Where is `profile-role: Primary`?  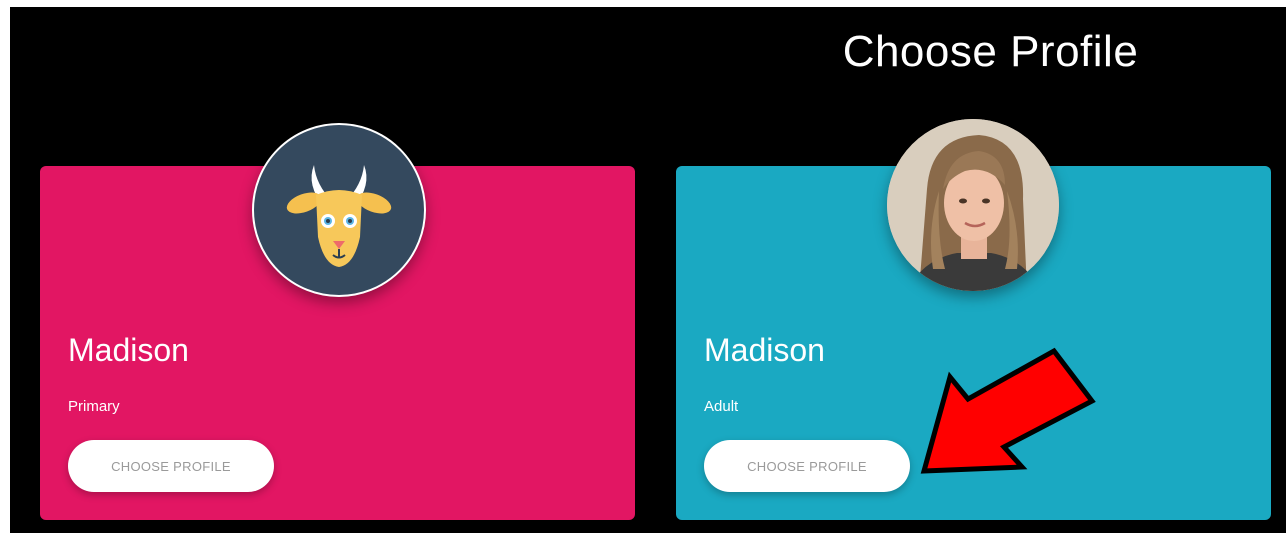 profile-role: Primary is located at coordinates (94, 406).